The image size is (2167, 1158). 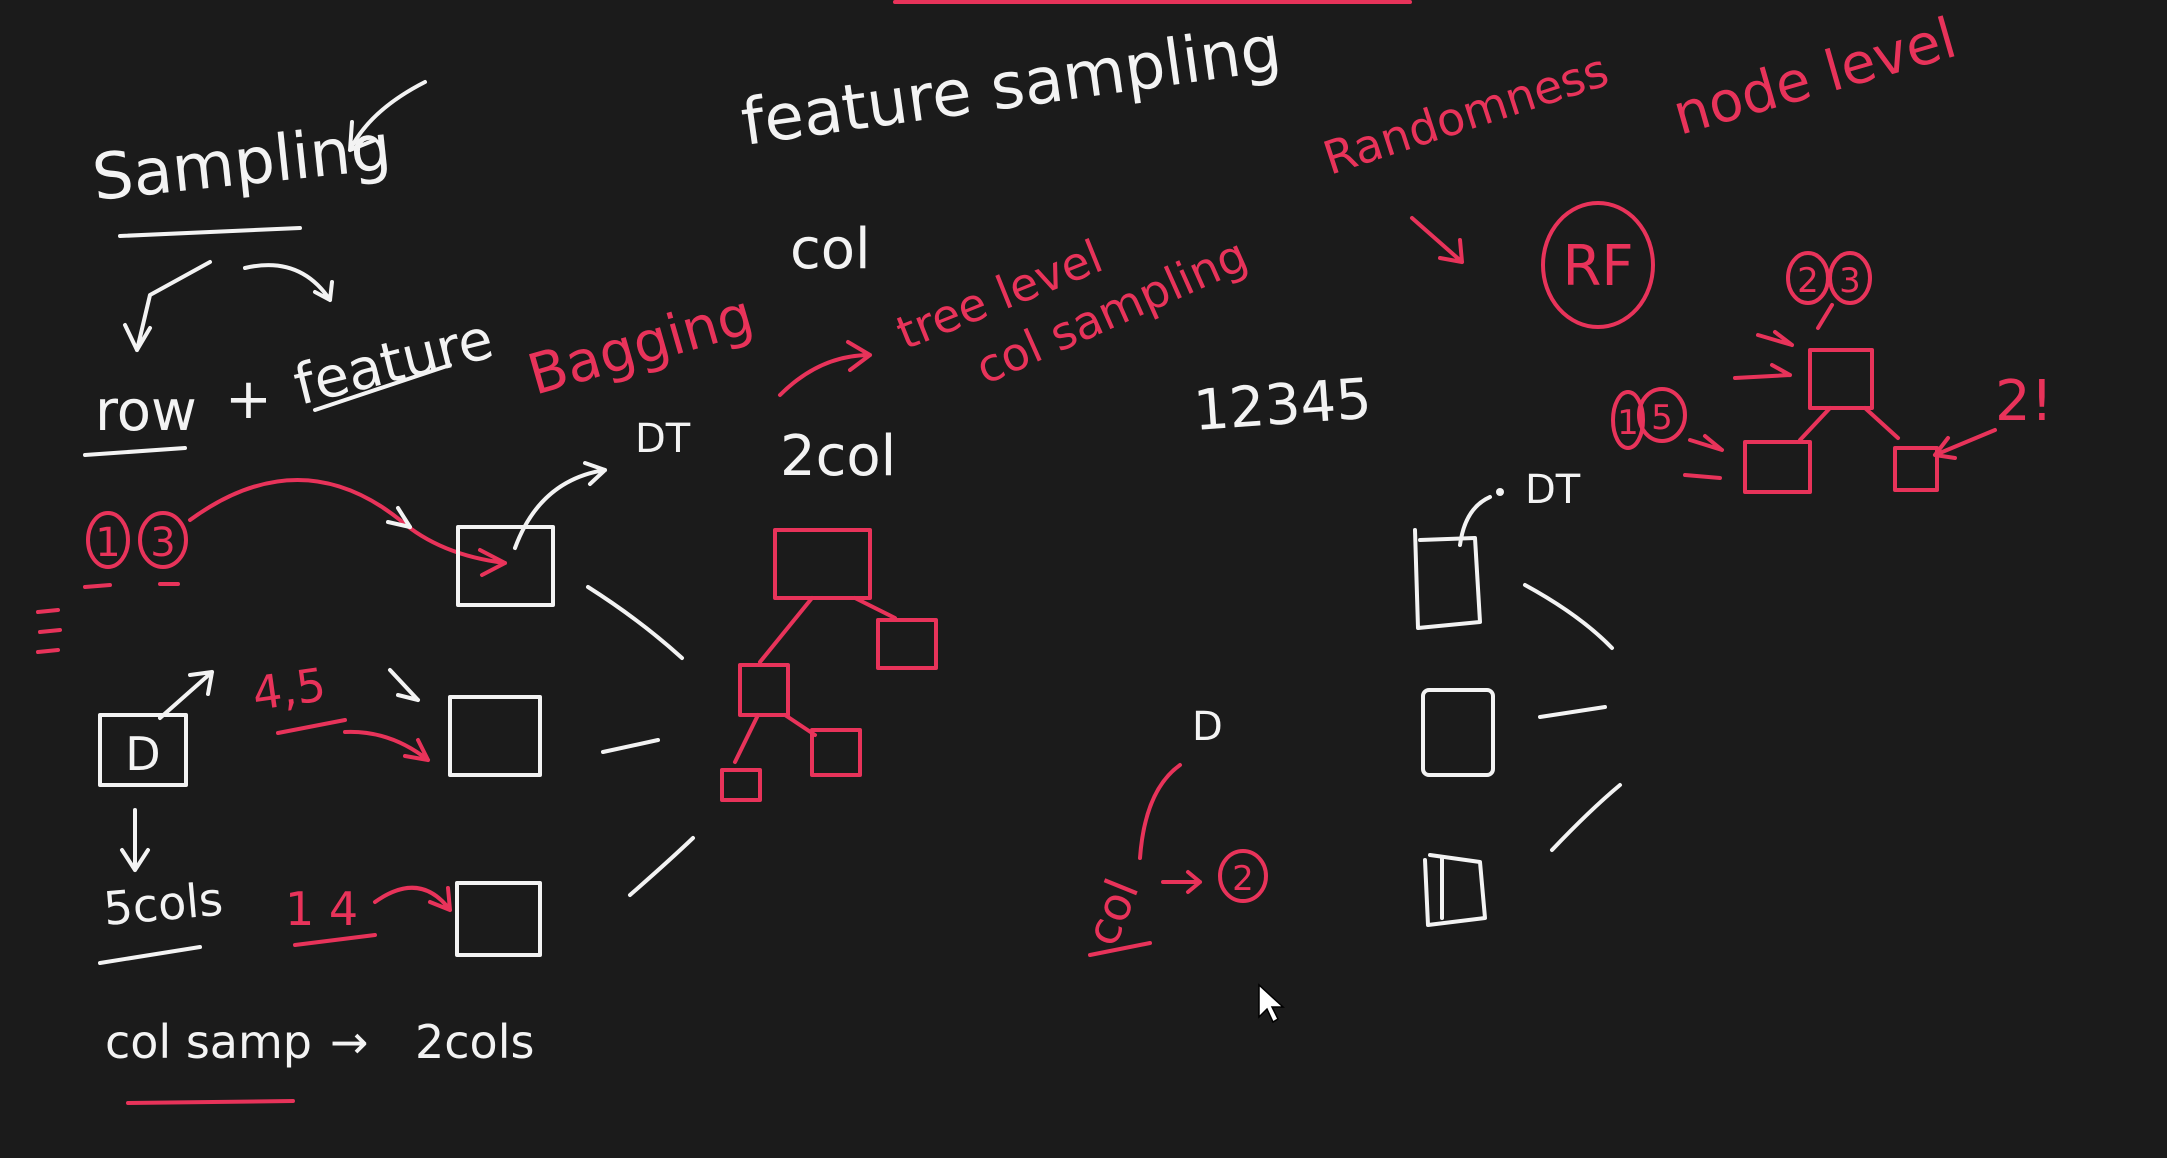 What do you see at coordinates (321, 909) in the screenshot?
I see `rows-14-text: 1 4` at bounding box center [321, 909].